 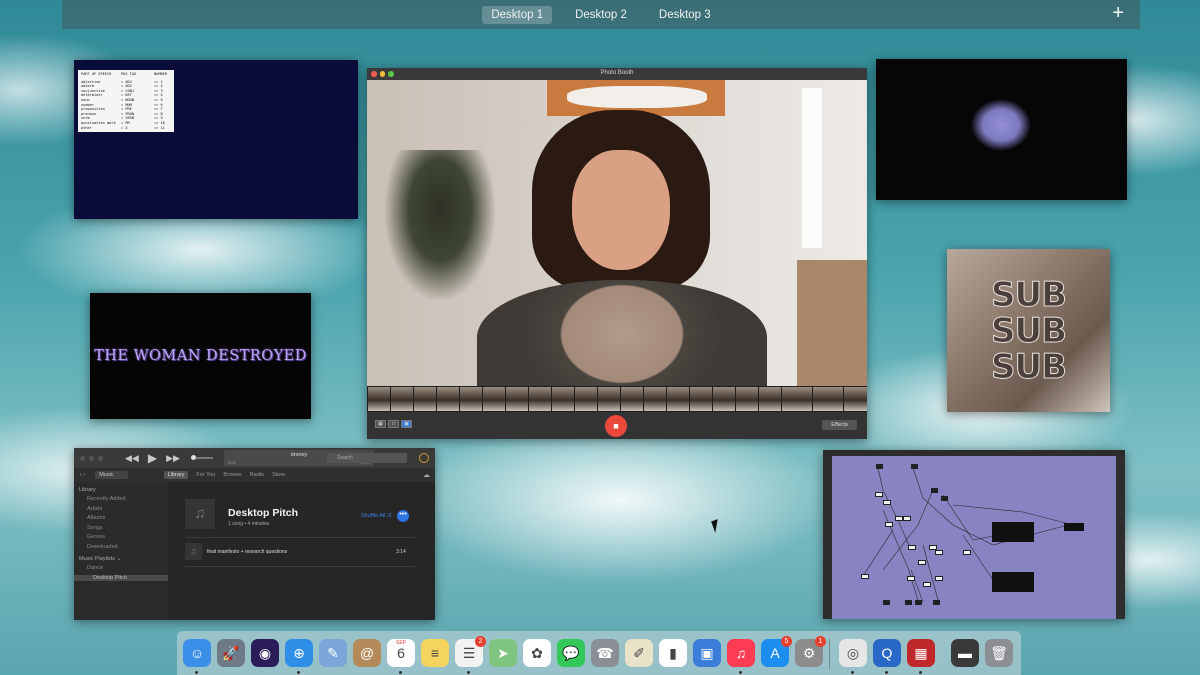 What do you see at coordinates (200, 356) in the screenshot?
I see `woman-destroyed-window: THE WOMAN DESTROYED` at bounding box center [200, 356].